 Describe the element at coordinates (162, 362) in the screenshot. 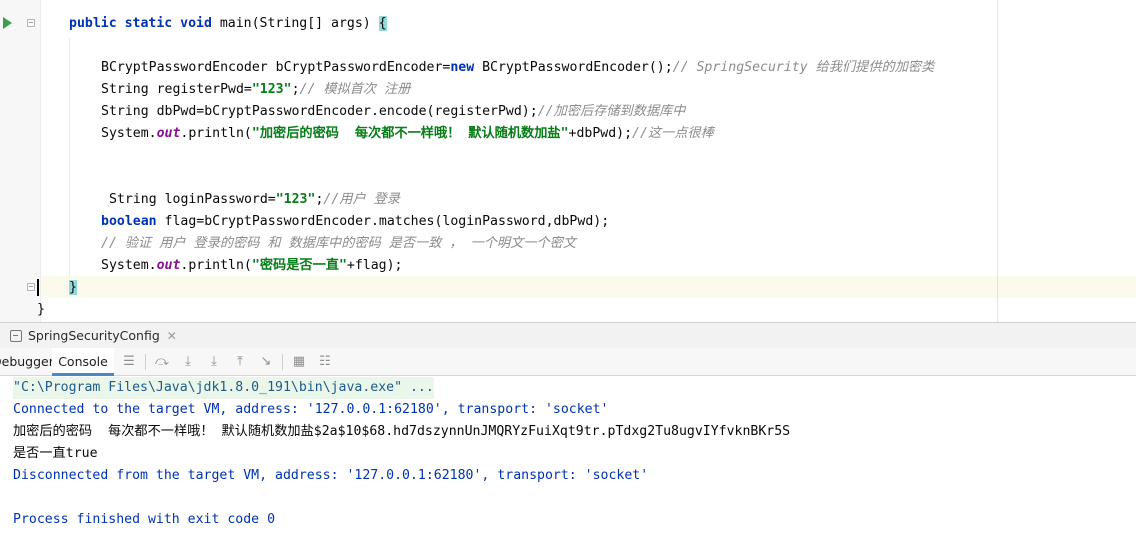

I see `step-over-icon: ⤼` at that location.